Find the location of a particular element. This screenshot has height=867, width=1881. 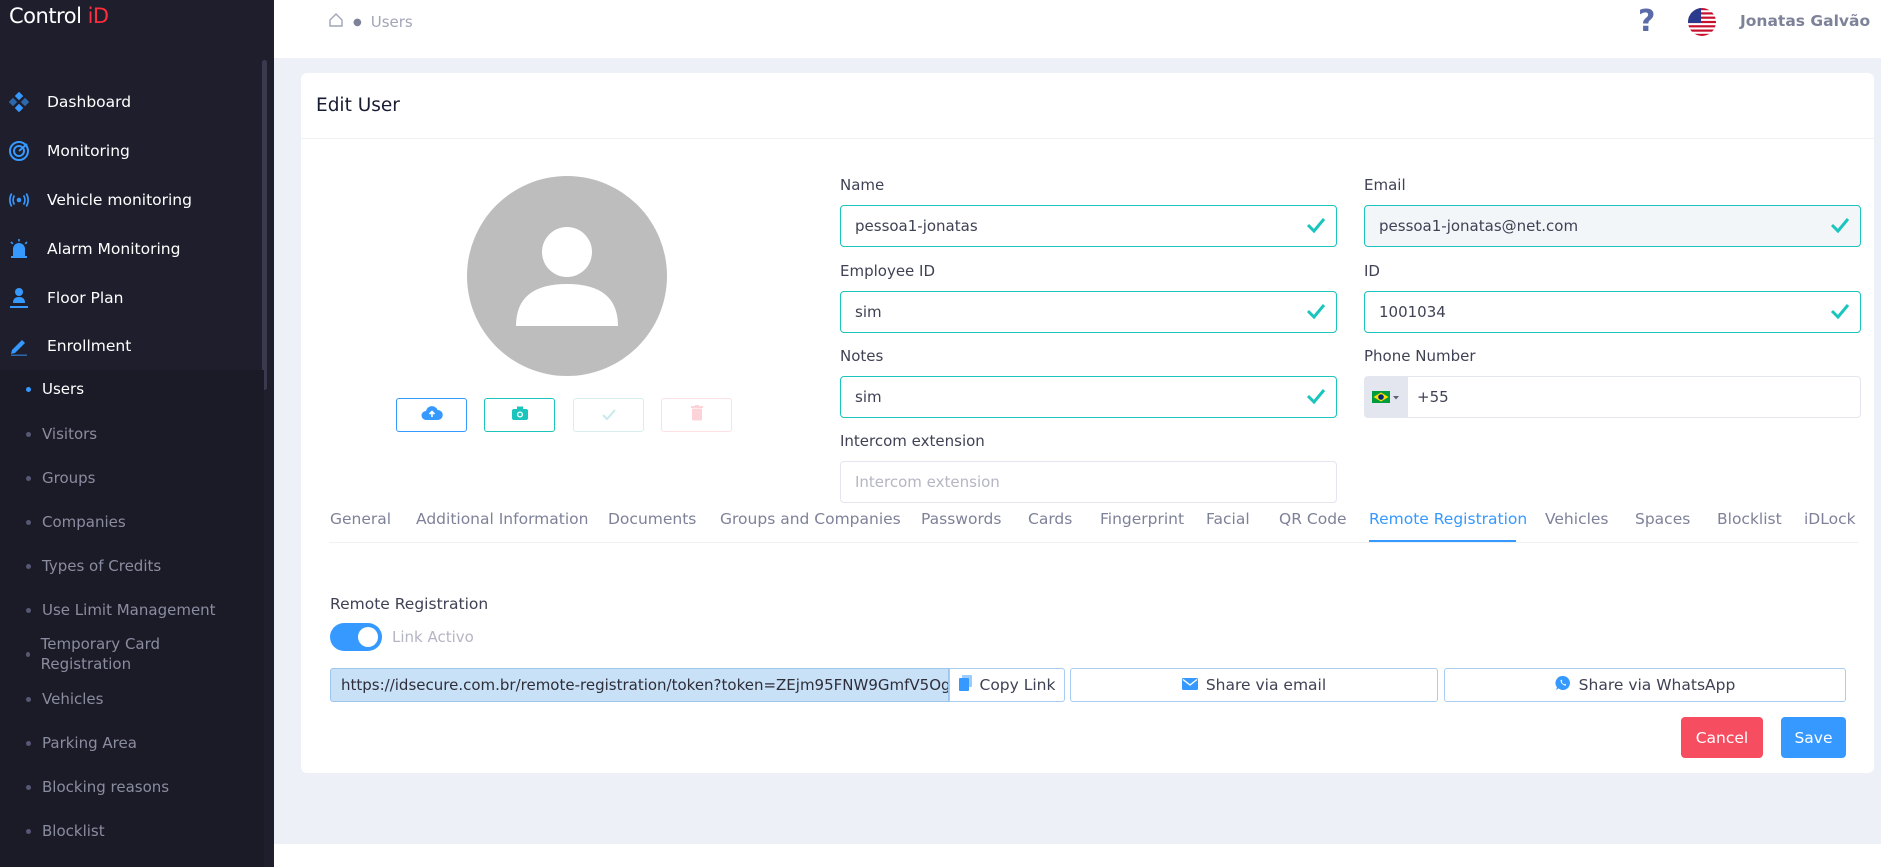

delete-photo-button is located at coordinates (696, 415).